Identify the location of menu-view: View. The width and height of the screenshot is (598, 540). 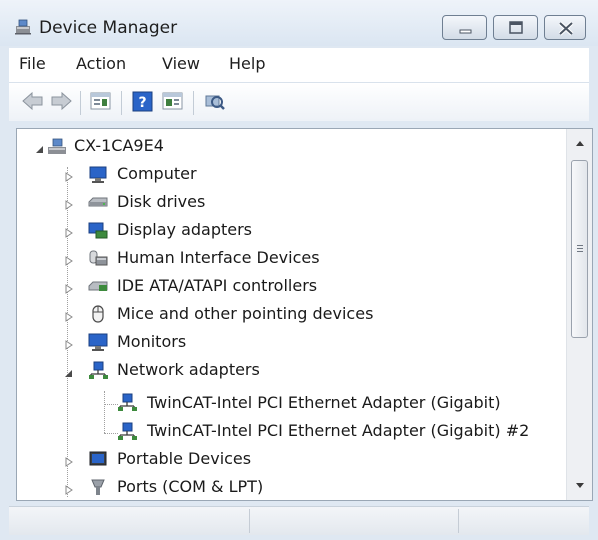
(181, 63).